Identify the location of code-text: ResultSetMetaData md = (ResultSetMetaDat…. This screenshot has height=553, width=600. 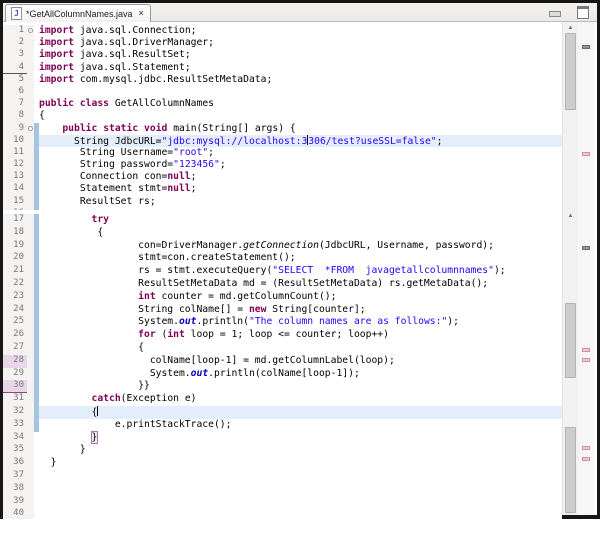
(300, 284).